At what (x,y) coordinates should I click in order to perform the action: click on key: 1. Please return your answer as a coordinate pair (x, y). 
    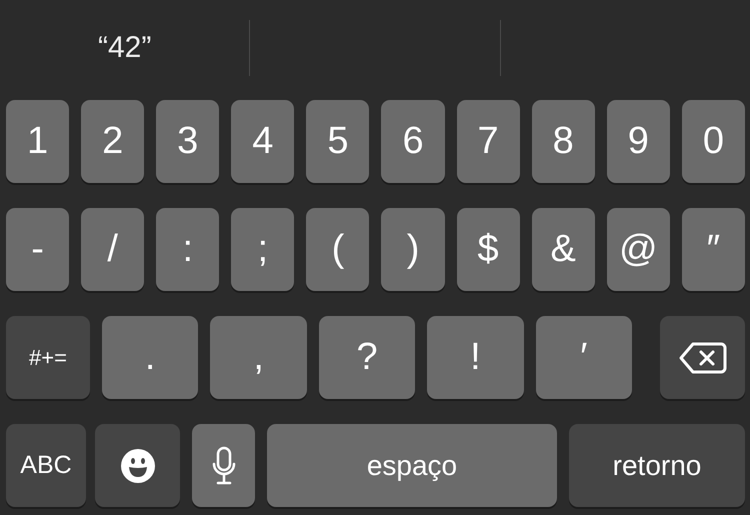
    Looking at the image, I should click on (38, 141).